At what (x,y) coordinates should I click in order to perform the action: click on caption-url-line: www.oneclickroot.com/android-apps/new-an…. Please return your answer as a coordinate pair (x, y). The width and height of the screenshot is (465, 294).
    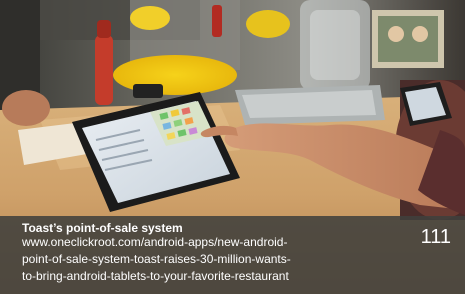
    Looking at the image, I should click on (155, 242).